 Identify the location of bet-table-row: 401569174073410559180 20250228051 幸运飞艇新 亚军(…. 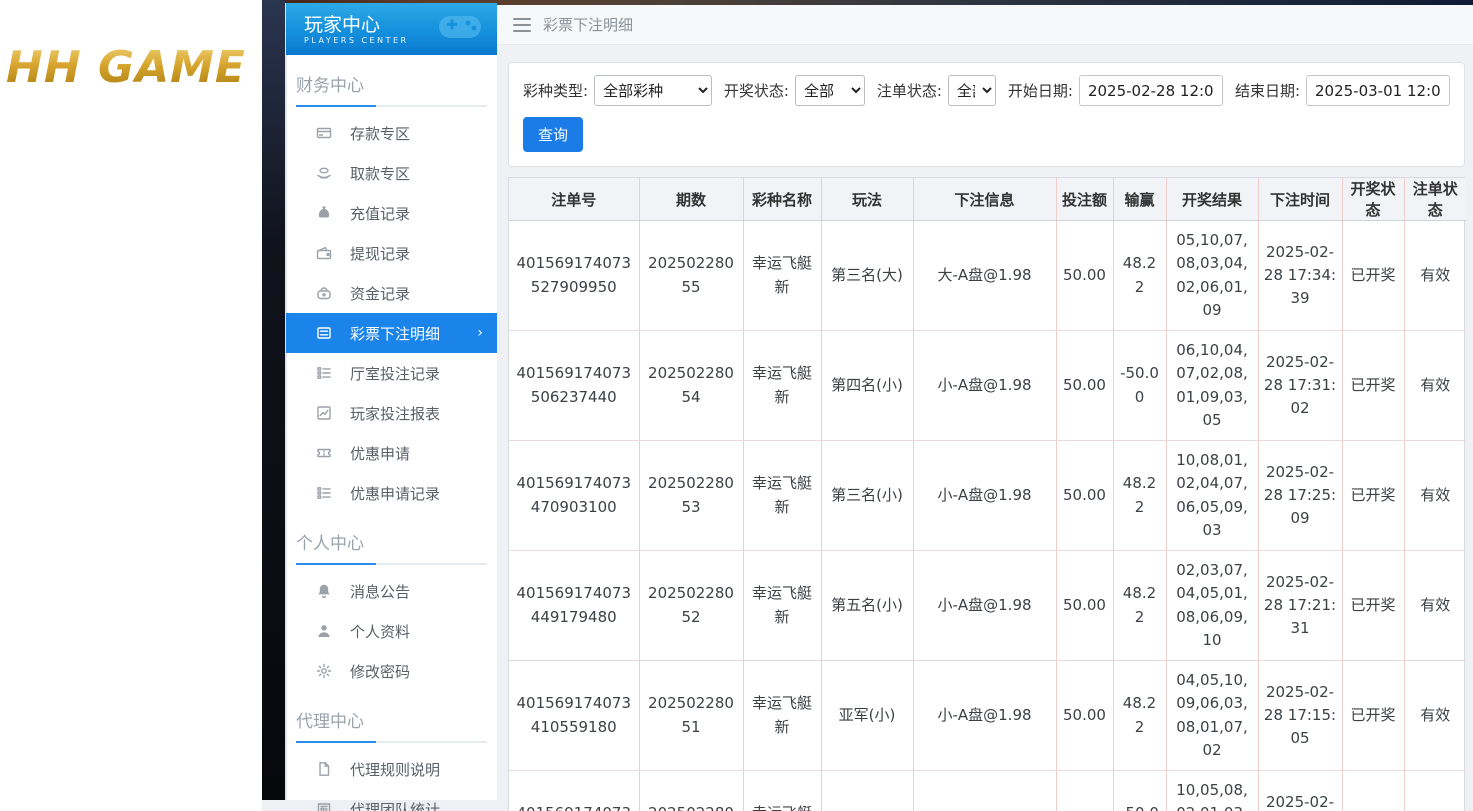
(987, 715).